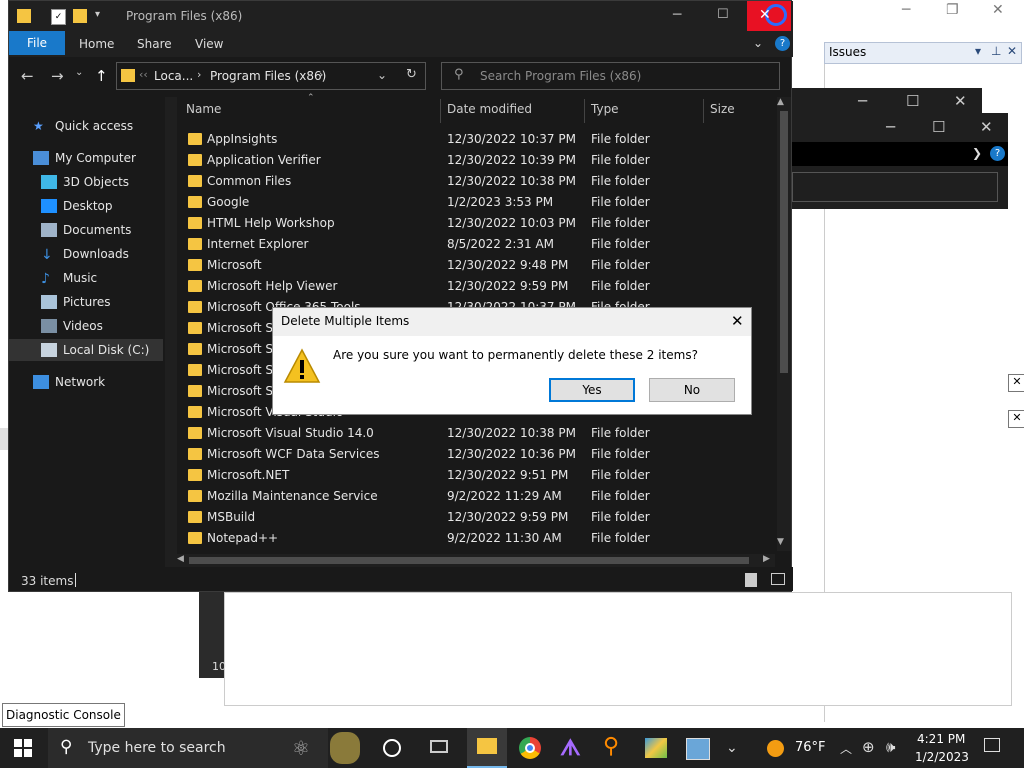  I want to click on expand-ribbon-icon: ⌄, so click(758, 43).